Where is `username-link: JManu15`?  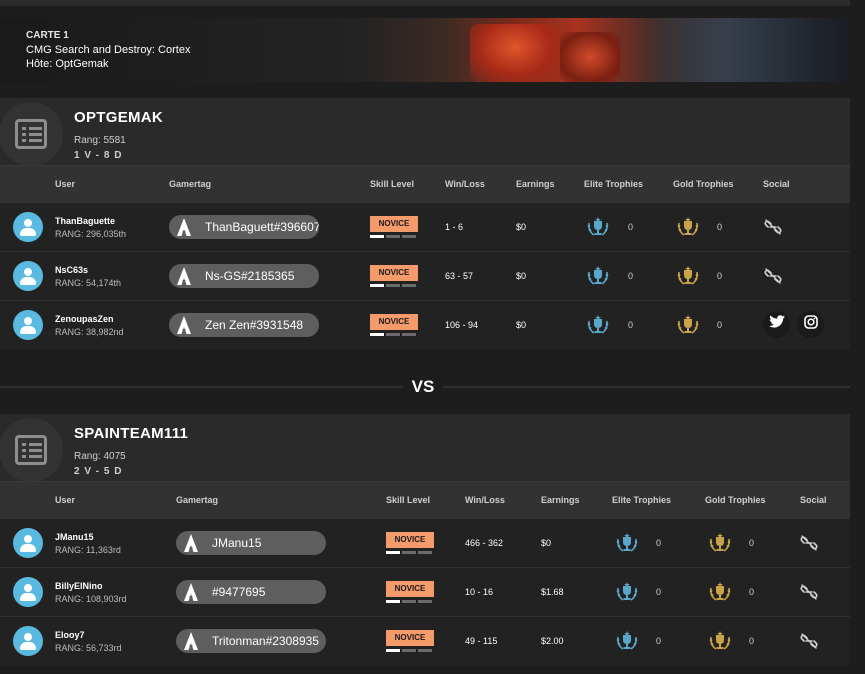 username-link: JManu15 is located at coordinates (74, 537).